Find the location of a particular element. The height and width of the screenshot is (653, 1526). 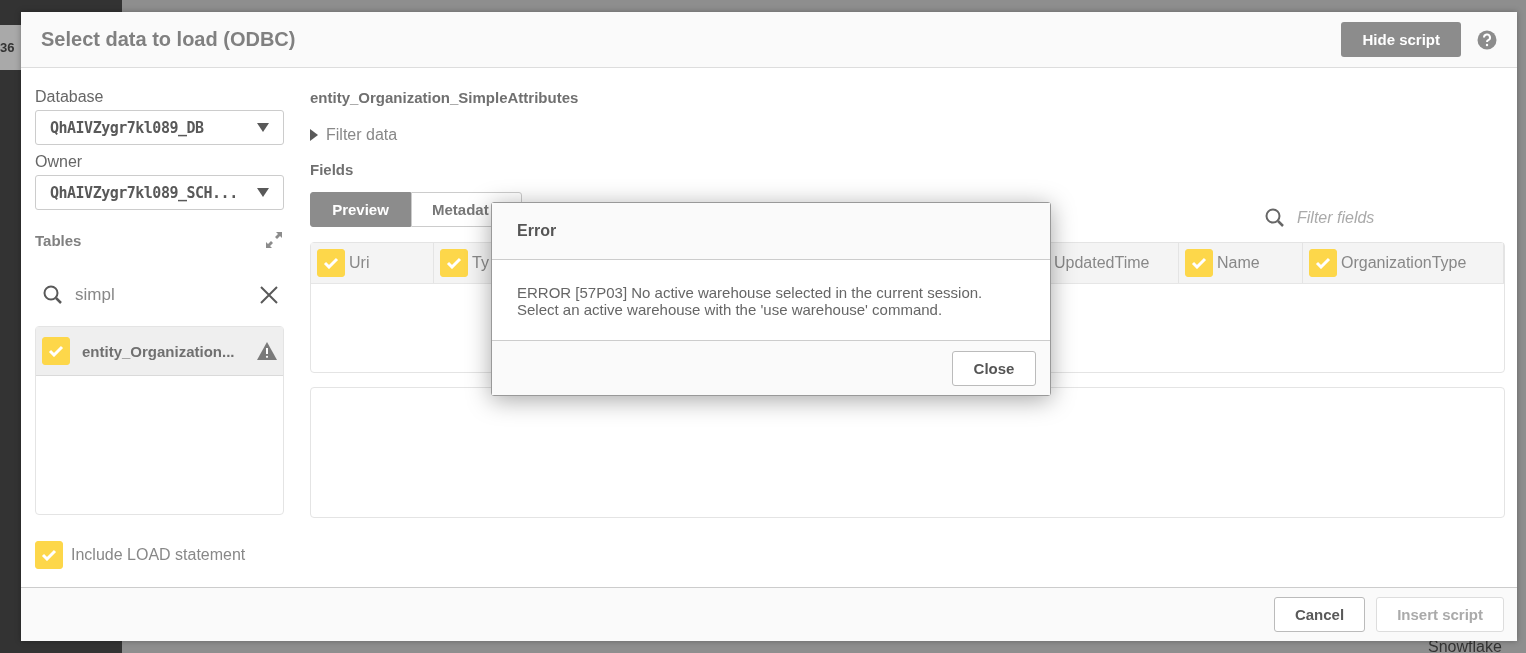

background-text: 36 is located at coordinates (7, 47).